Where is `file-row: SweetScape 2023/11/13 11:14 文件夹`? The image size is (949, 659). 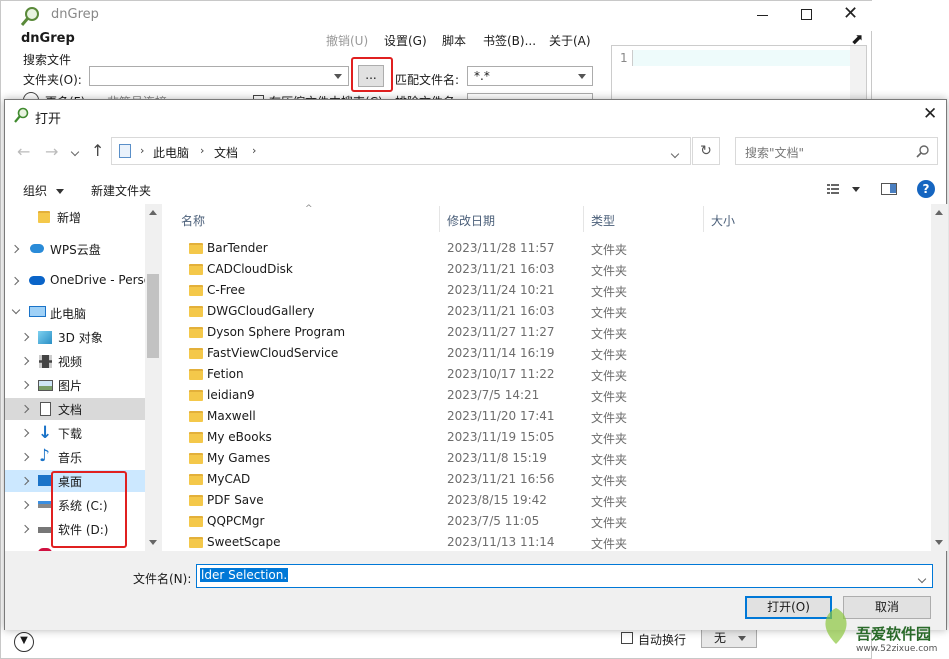
file-row: SweetScape 2023/11/13 11:14 文件夹 is located at coordinates (548, 541).